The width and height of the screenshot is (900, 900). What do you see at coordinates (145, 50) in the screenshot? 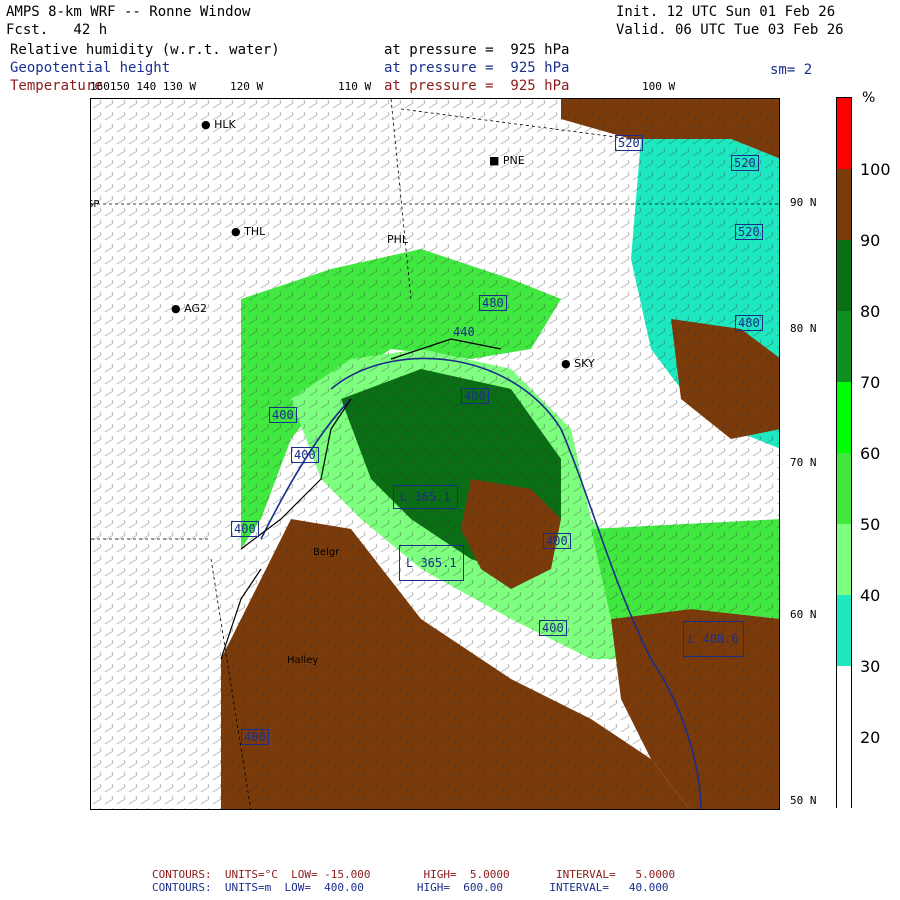
I see `field-label-rh: Relative humidity (w.r.t. water)` at bounding box center [145, 50].